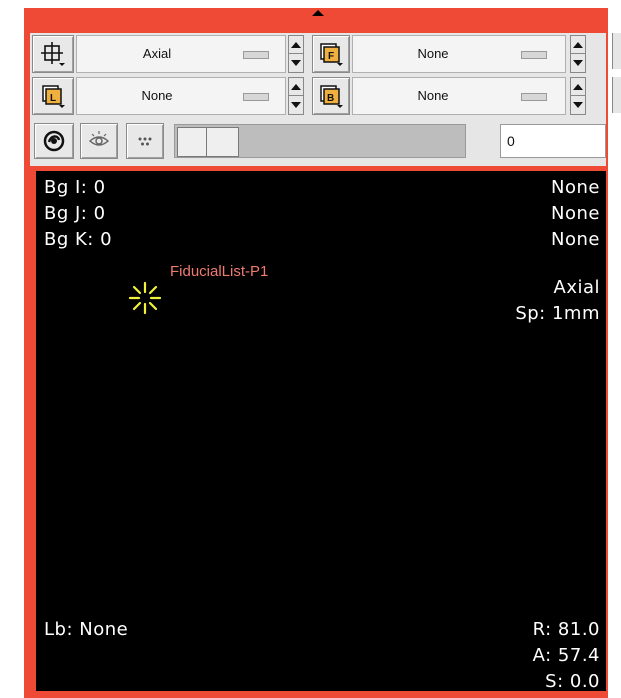  I want to click on foreground-layer-button: F, so click(331, 54).